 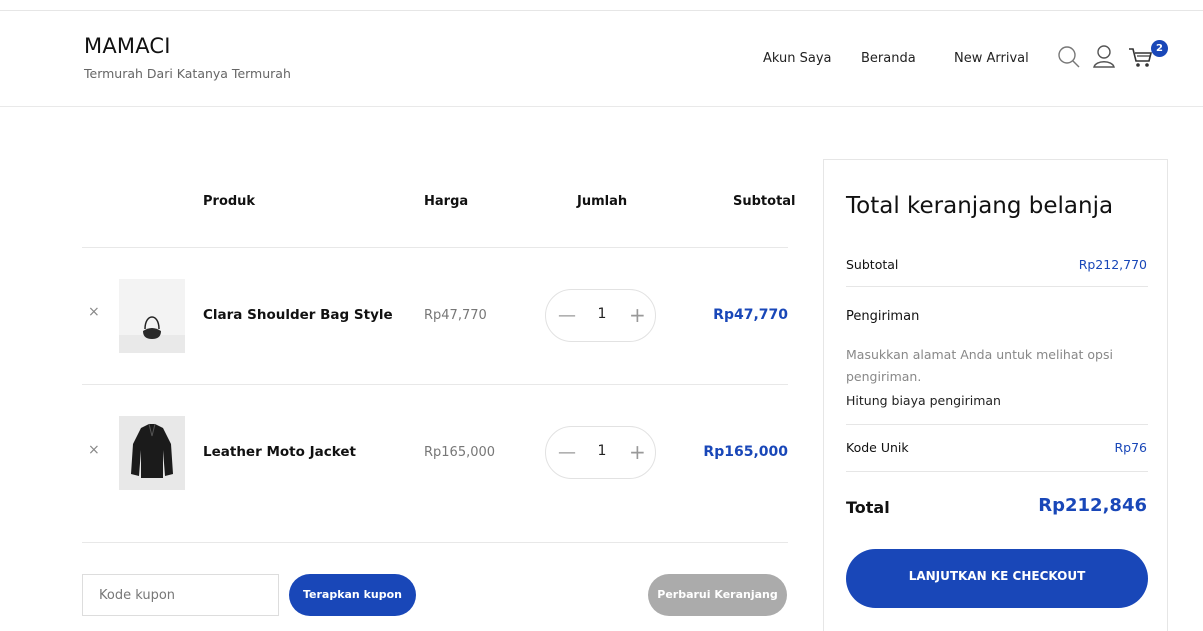 What do you see at coordinates (991, 58) in the screenshot?
I see `nav-new-arrival: New Arrival` at bounding box center [991, 58].